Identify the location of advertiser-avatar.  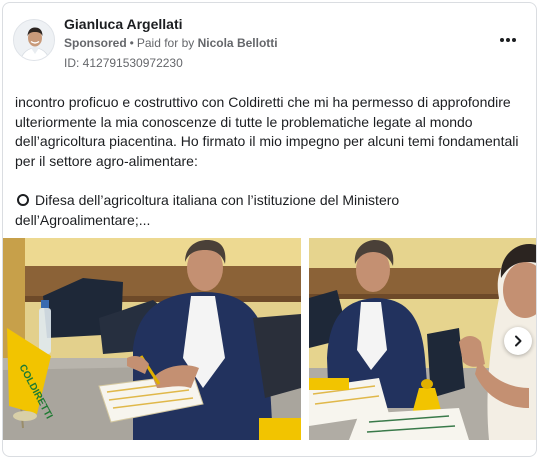
(34, 40).